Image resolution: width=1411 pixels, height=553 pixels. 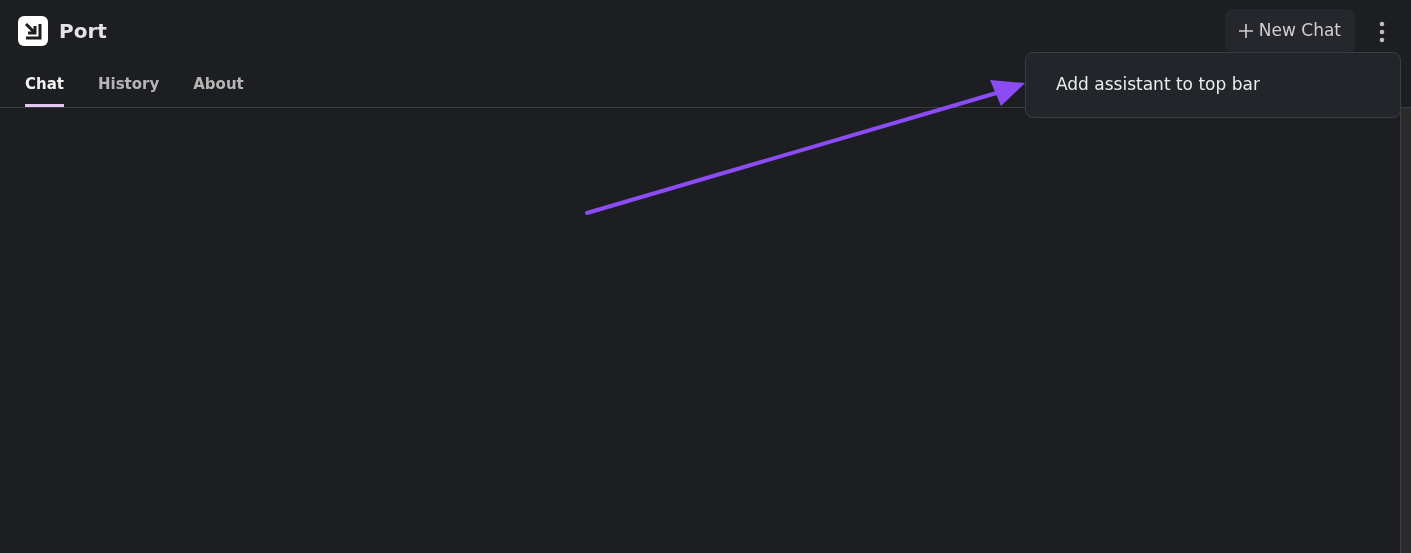 I want to click on kebab-menu-icon, so click(x=1382, y=31).